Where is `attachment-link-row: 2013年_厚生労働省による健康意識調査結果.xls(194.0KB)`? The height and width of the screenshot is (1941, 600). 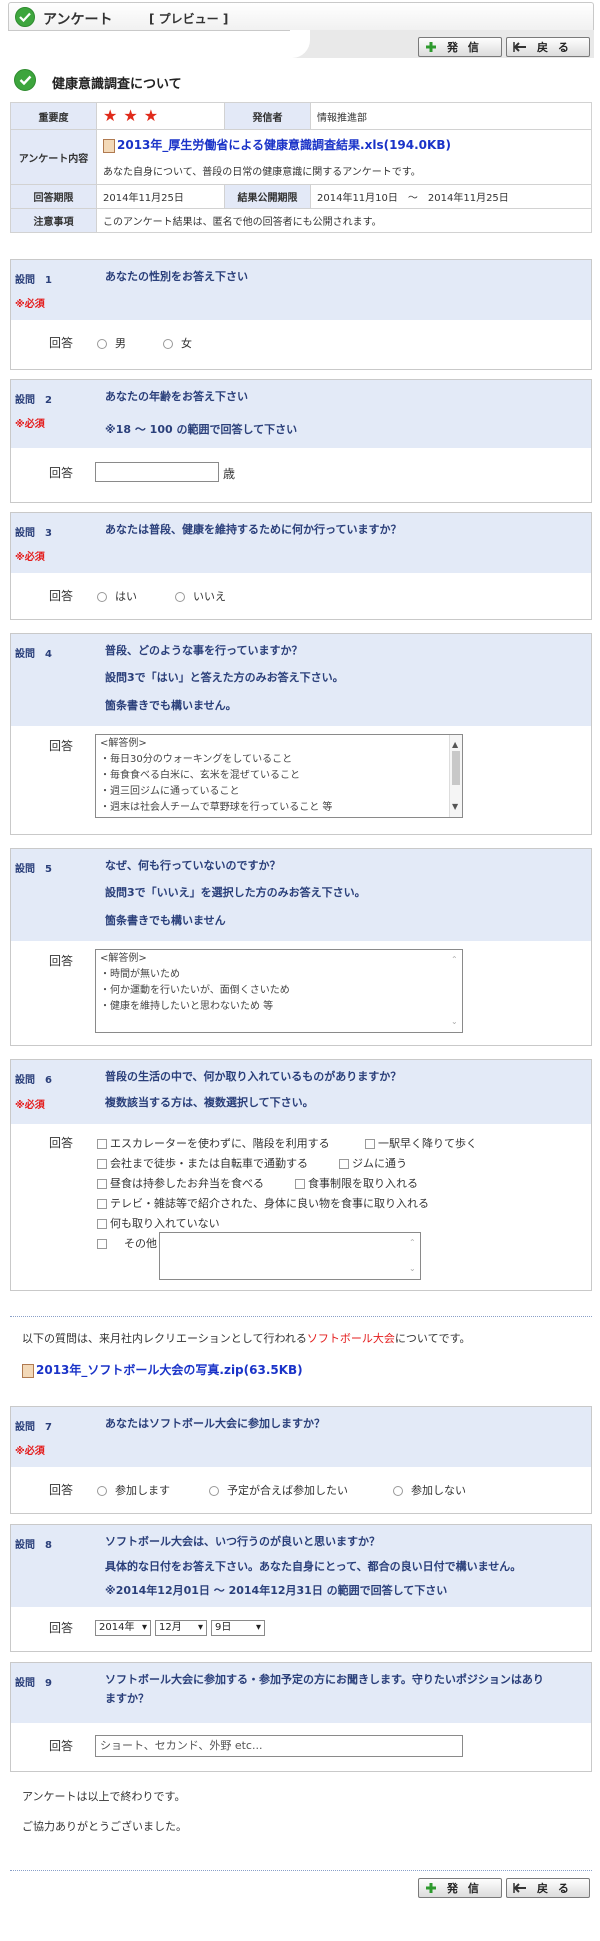
attachment-link-row: 2013年_厚生労働省による健康意識調査結果.xls(194.0KB) is located at coordinates (344, 144).